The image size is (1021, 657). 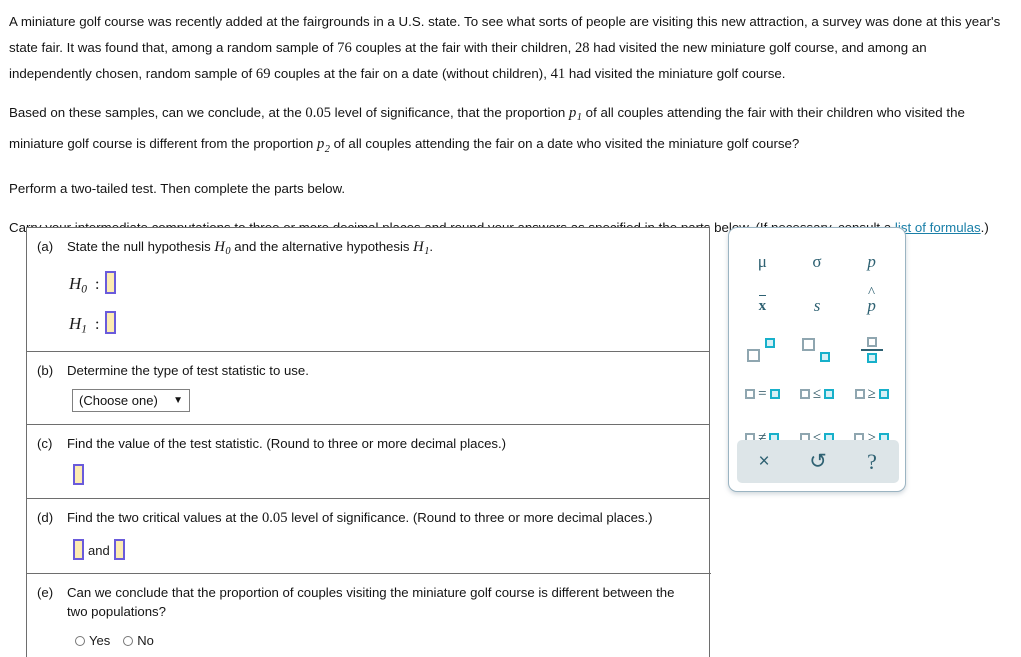 I want to click on palette-greater-equal-button: ≥, so click(x=871, y=394).